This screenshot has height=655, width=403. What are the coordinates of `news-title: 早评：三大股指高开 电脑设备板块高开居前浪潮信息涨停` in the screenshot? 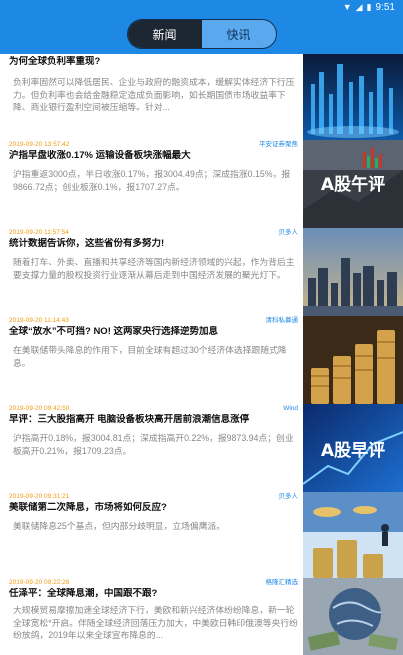 It's located at (129, 419).